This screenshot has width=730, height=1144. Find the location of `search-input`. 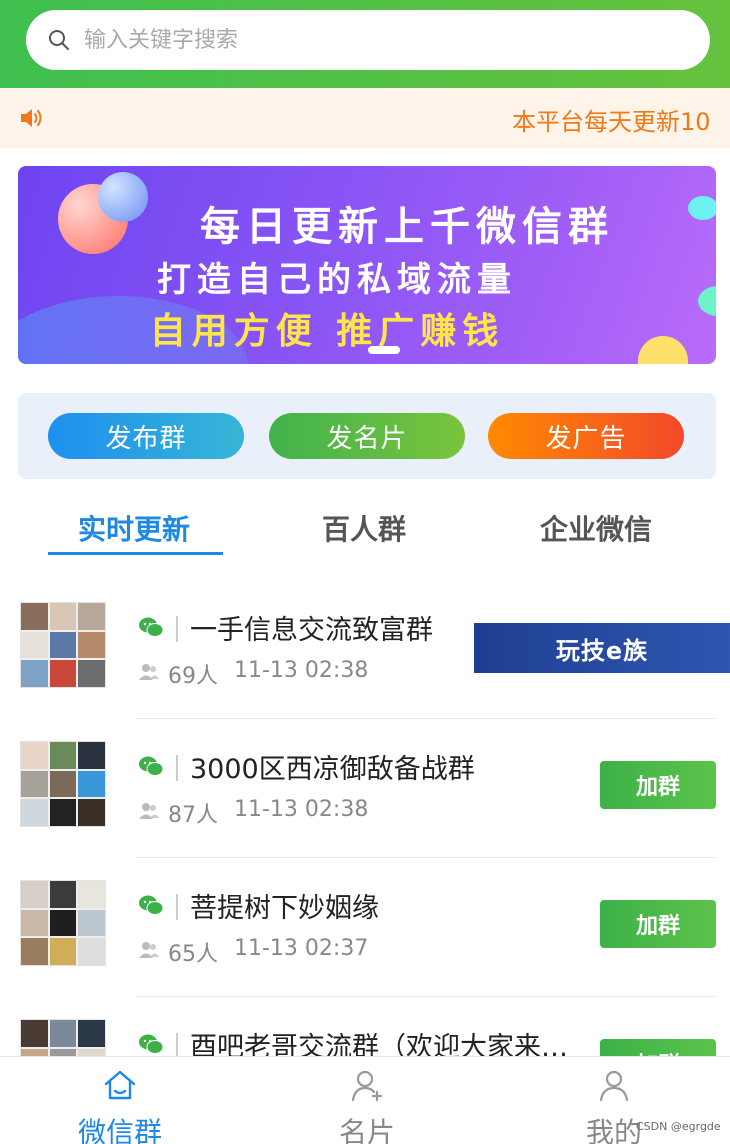

search-input is located at coordinates (364, 40).